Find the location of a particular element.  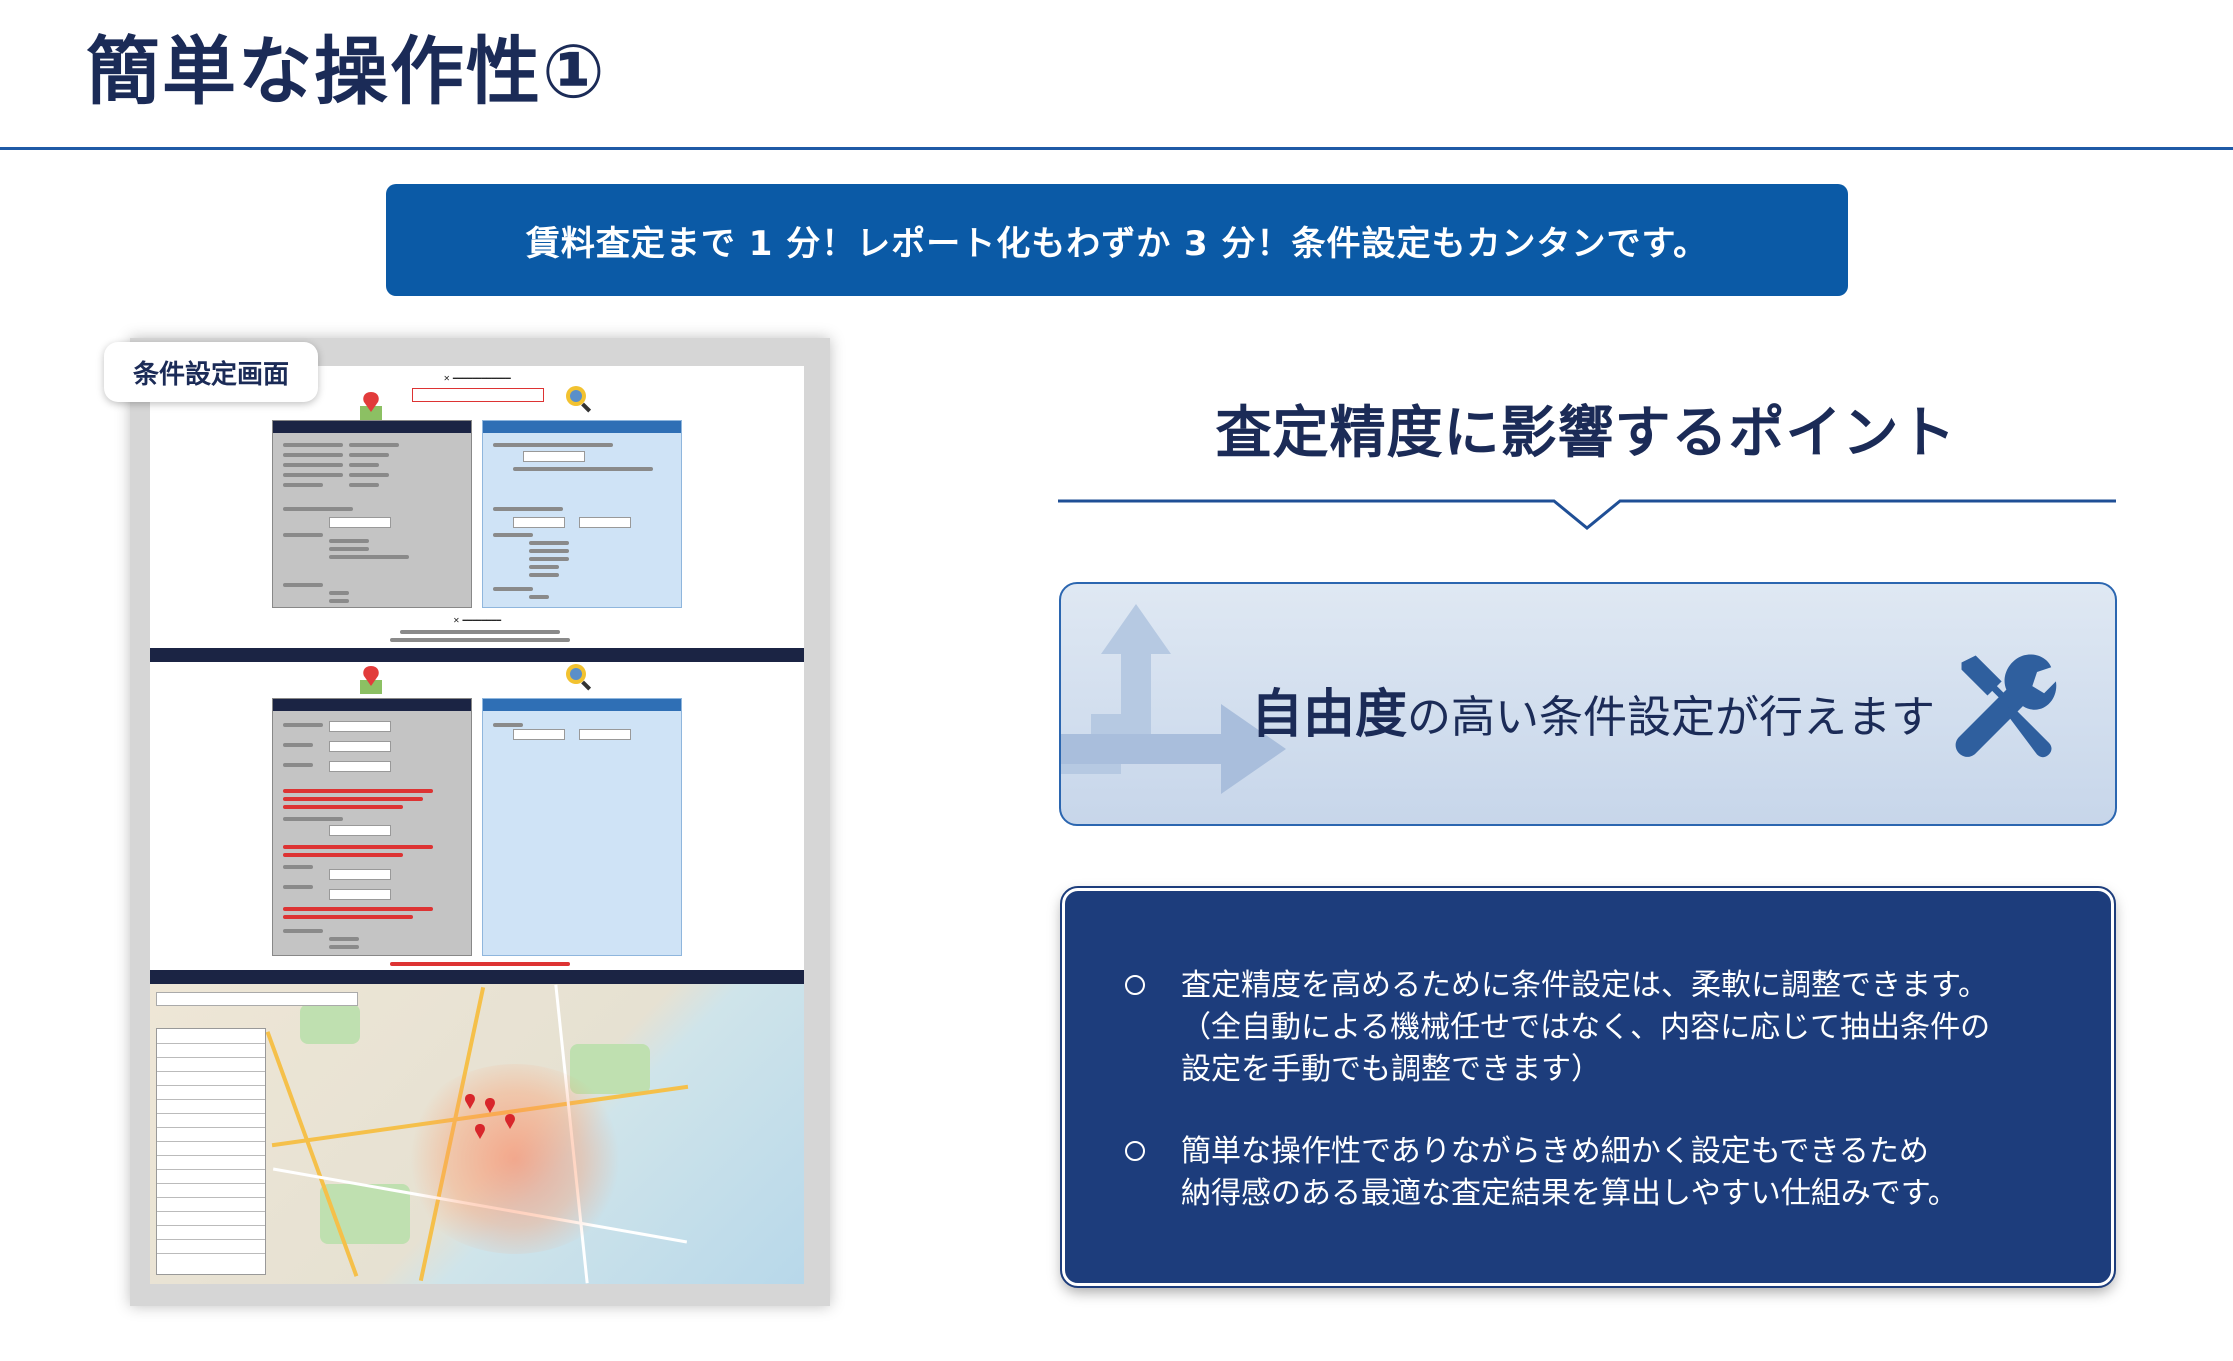

title-divider is located at coordinates (1116, 148).